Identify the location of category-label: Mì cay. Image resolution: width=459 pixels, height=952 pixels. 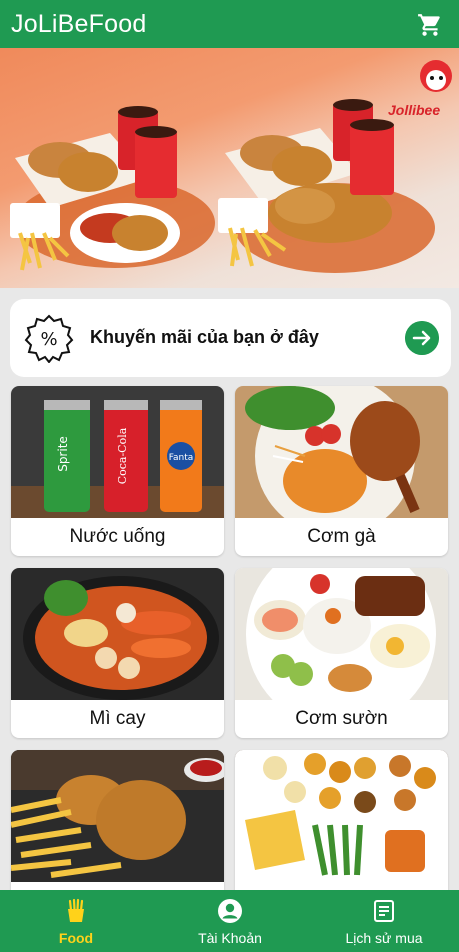
(117, 718).